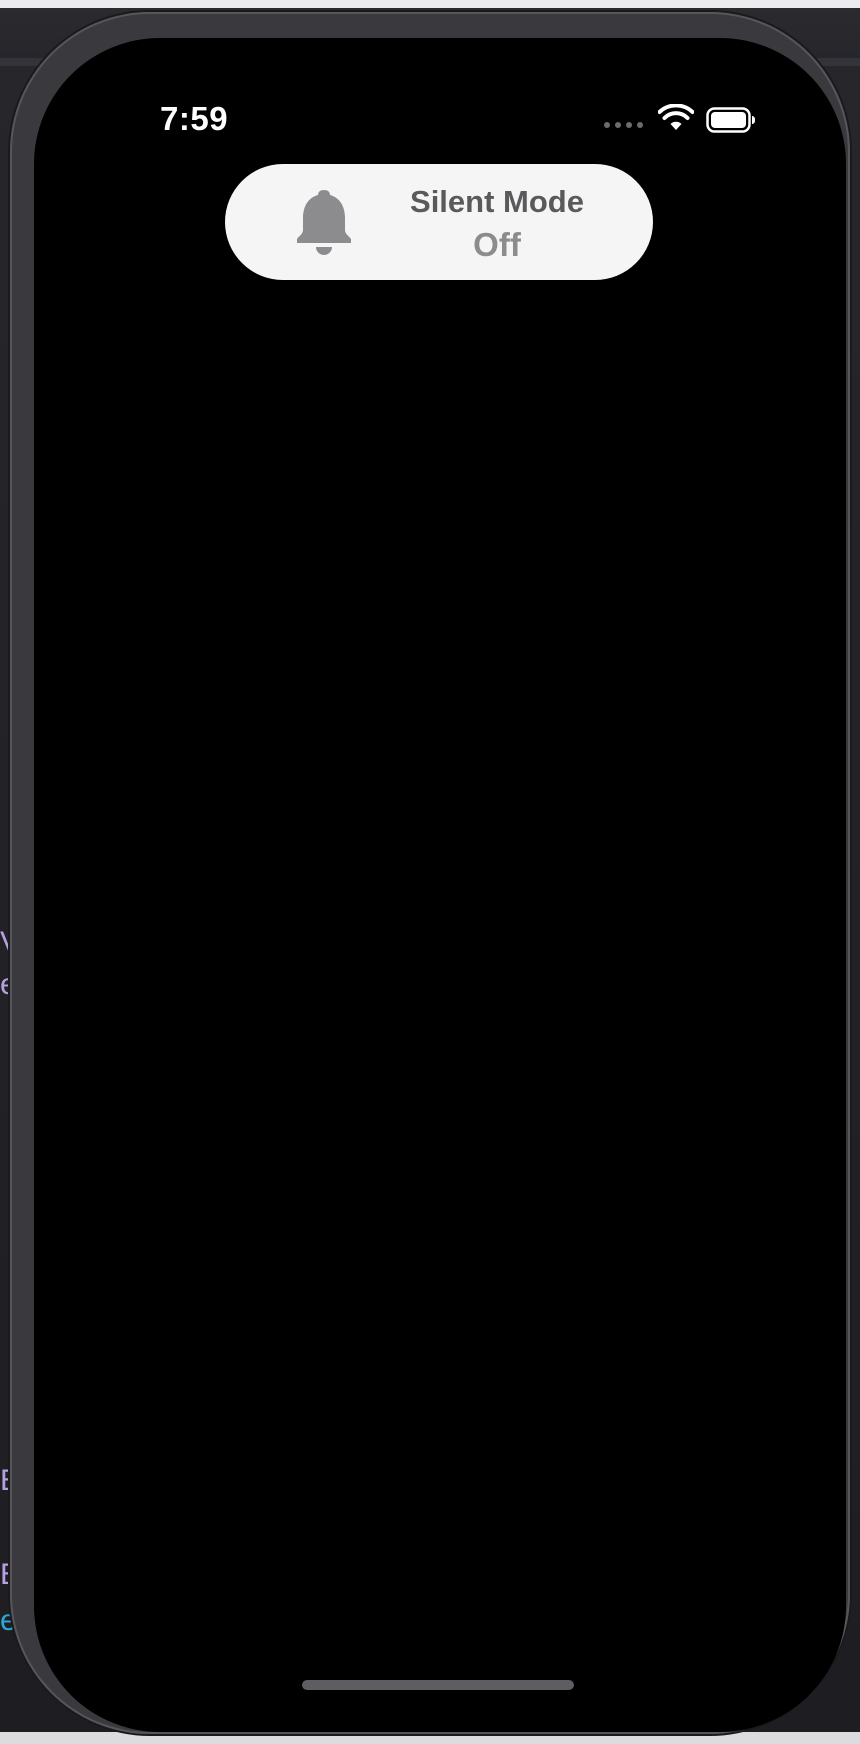 This screenshot has width=860, height=1744. Describe the element at coordinates (730, 120) in the screenshot. I see `battery-icon` at that location.